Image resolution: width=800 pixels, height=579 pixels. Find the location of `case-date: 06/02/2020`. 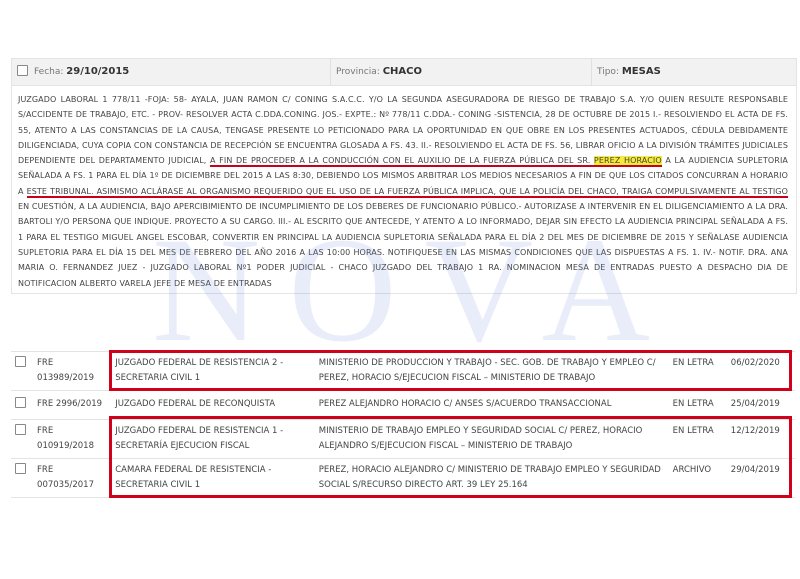

case-date: 06/02/2020 is located at coordinates (760, 371).